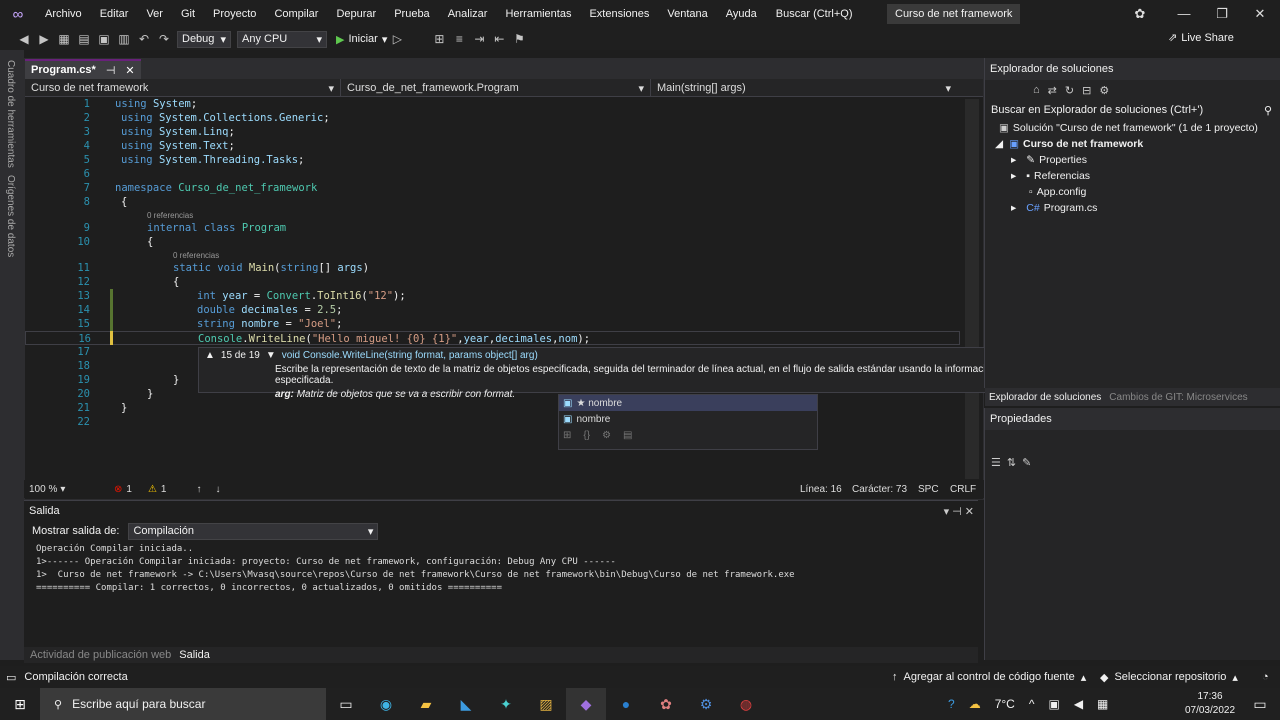  I want to click on tree-item-app-config: ▫ App.config, so click(1057, 192).